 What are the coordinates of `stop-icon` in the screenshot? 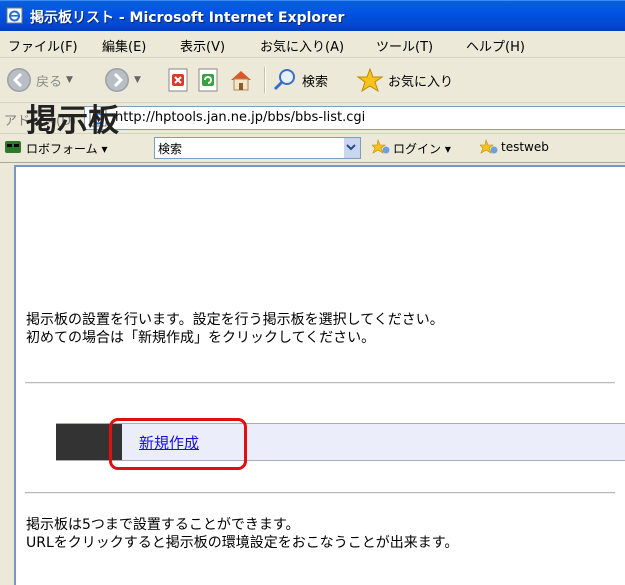 It's located at (178, 80).